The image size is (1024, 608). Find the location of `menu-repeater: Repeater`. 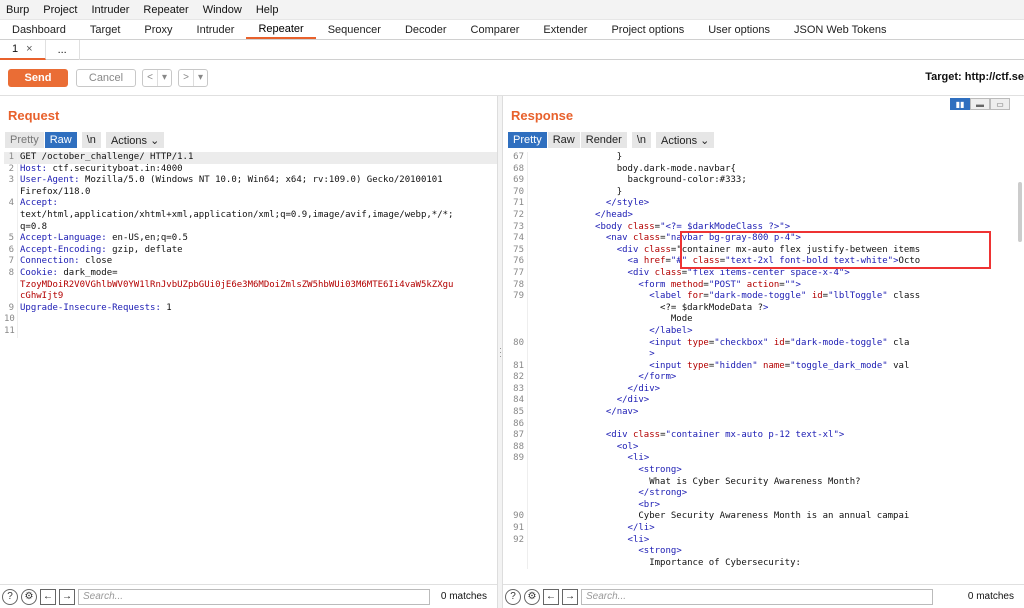

menu-repeater: Repeater is located at coordinates (165, 10).